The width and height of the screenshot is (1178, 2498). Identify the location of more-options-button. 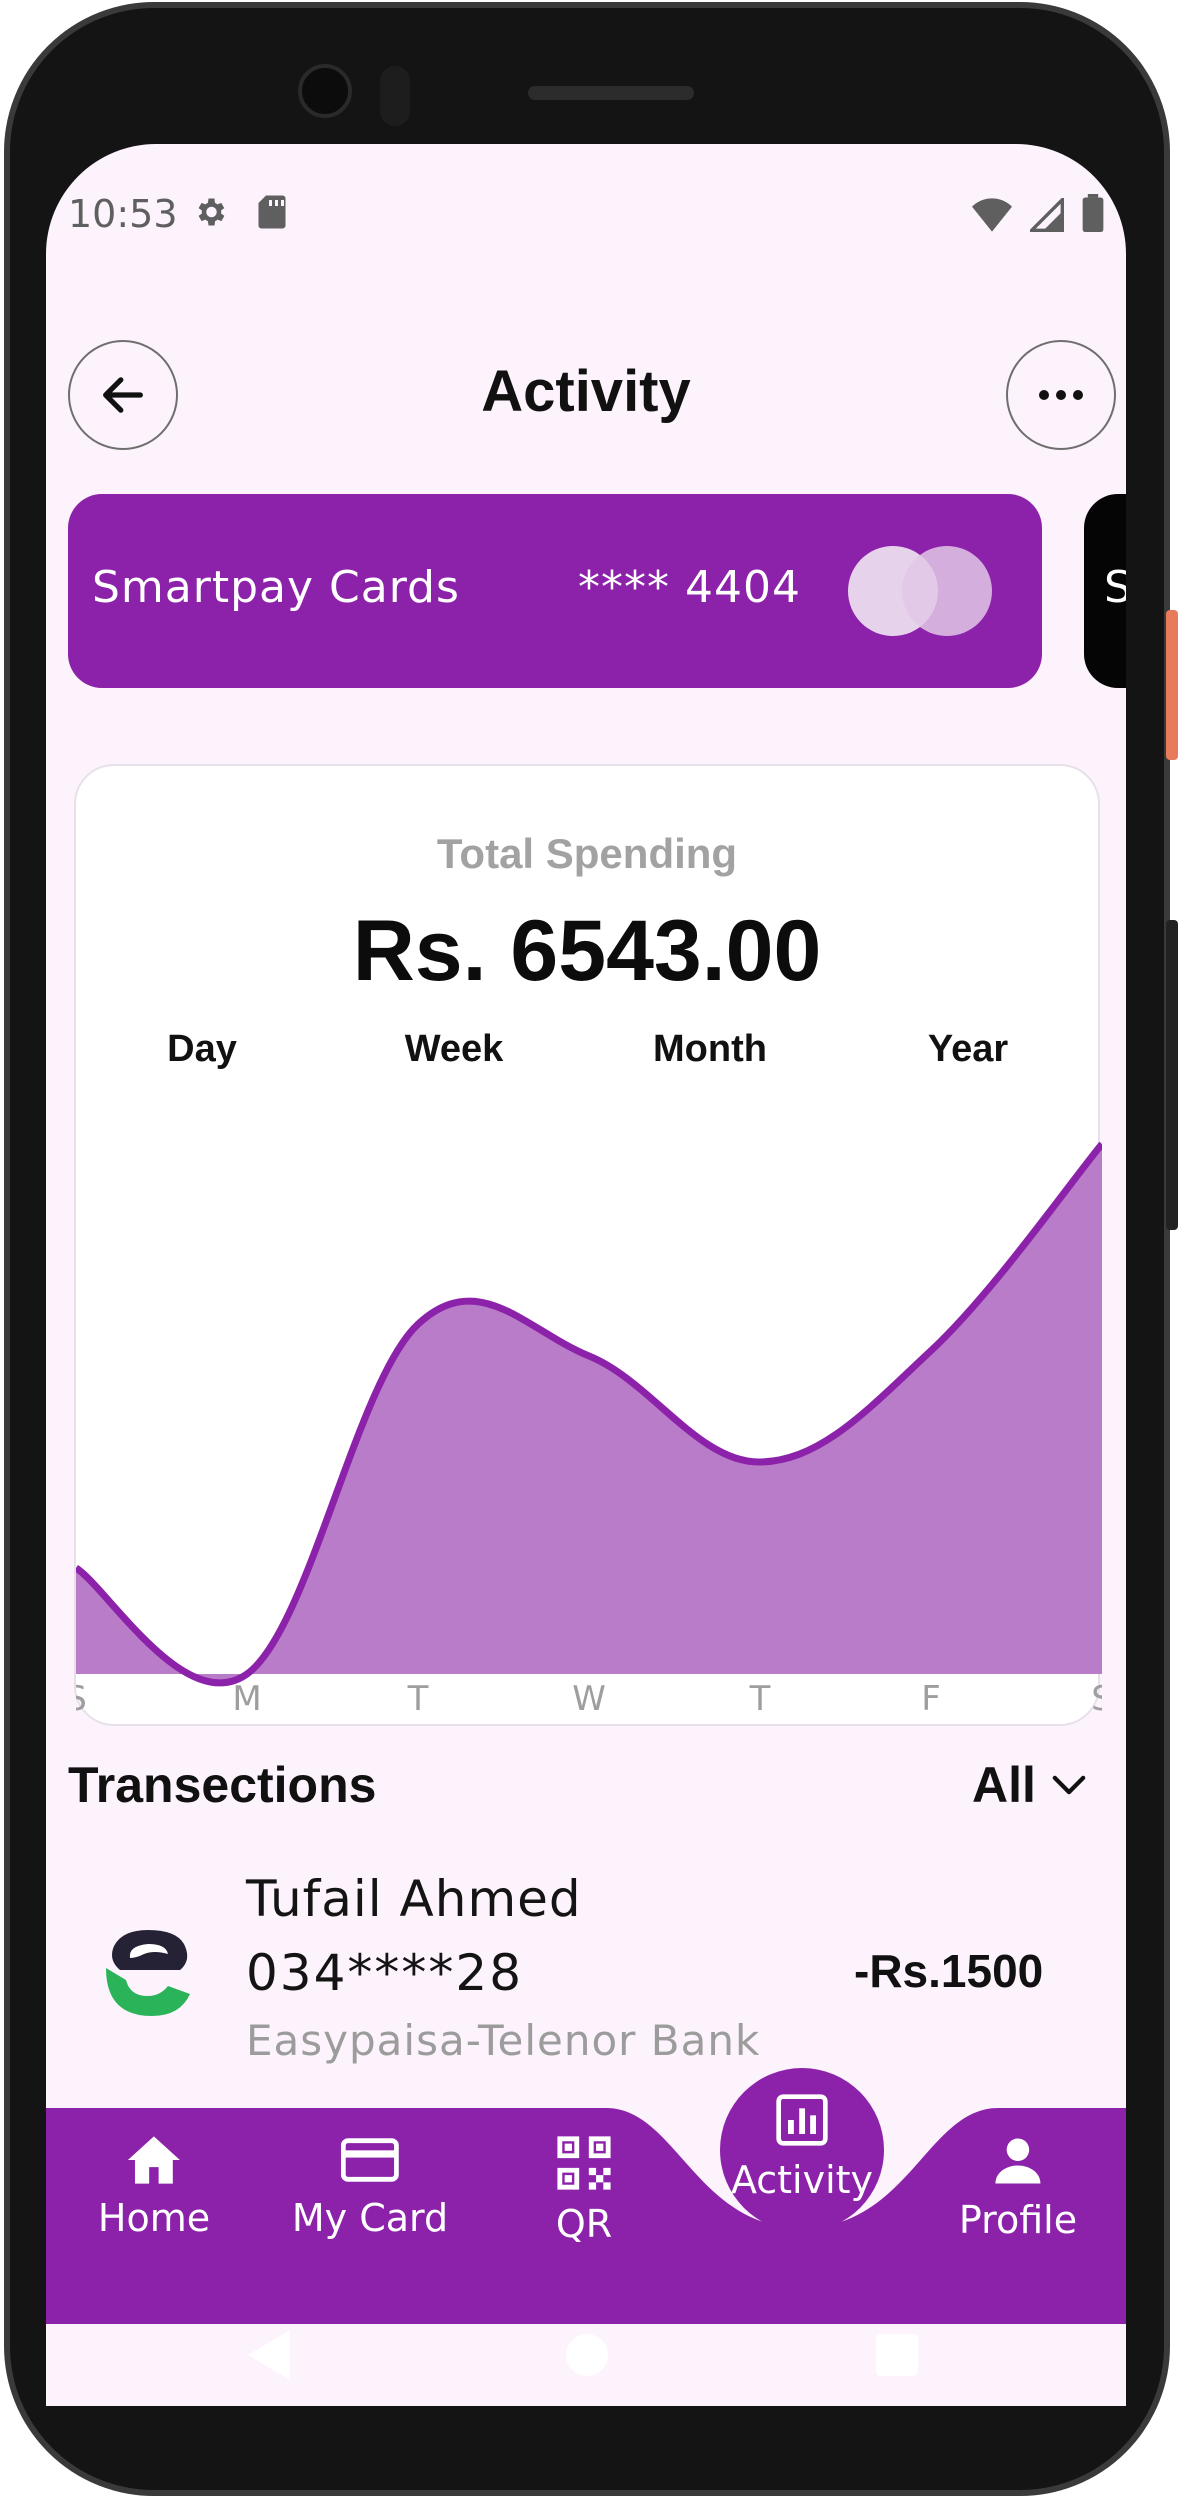
(1061, 395).